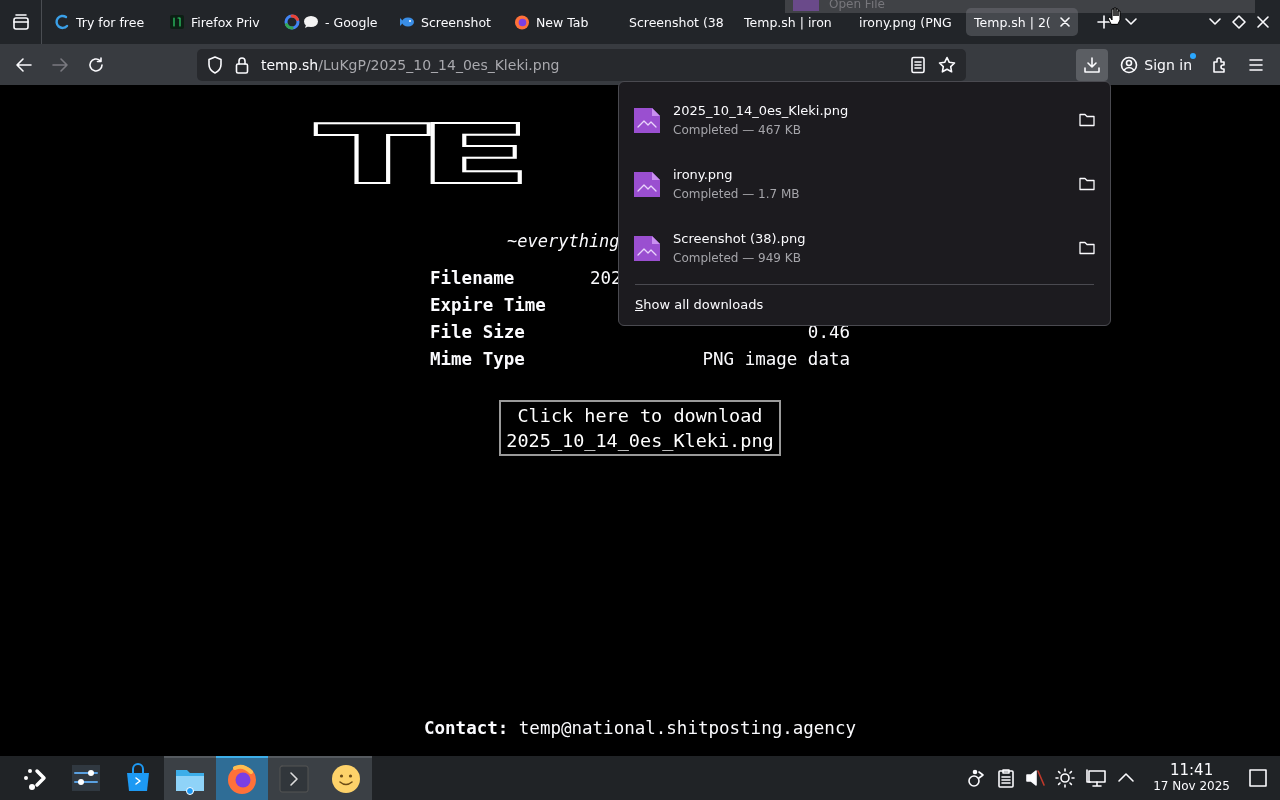 The height and width of the screenshot is (800, 1280). What do you see at coordinates (478, 359) in the screenshot?
I see `info-label: Mime Type` at bounding box center [478, 359].